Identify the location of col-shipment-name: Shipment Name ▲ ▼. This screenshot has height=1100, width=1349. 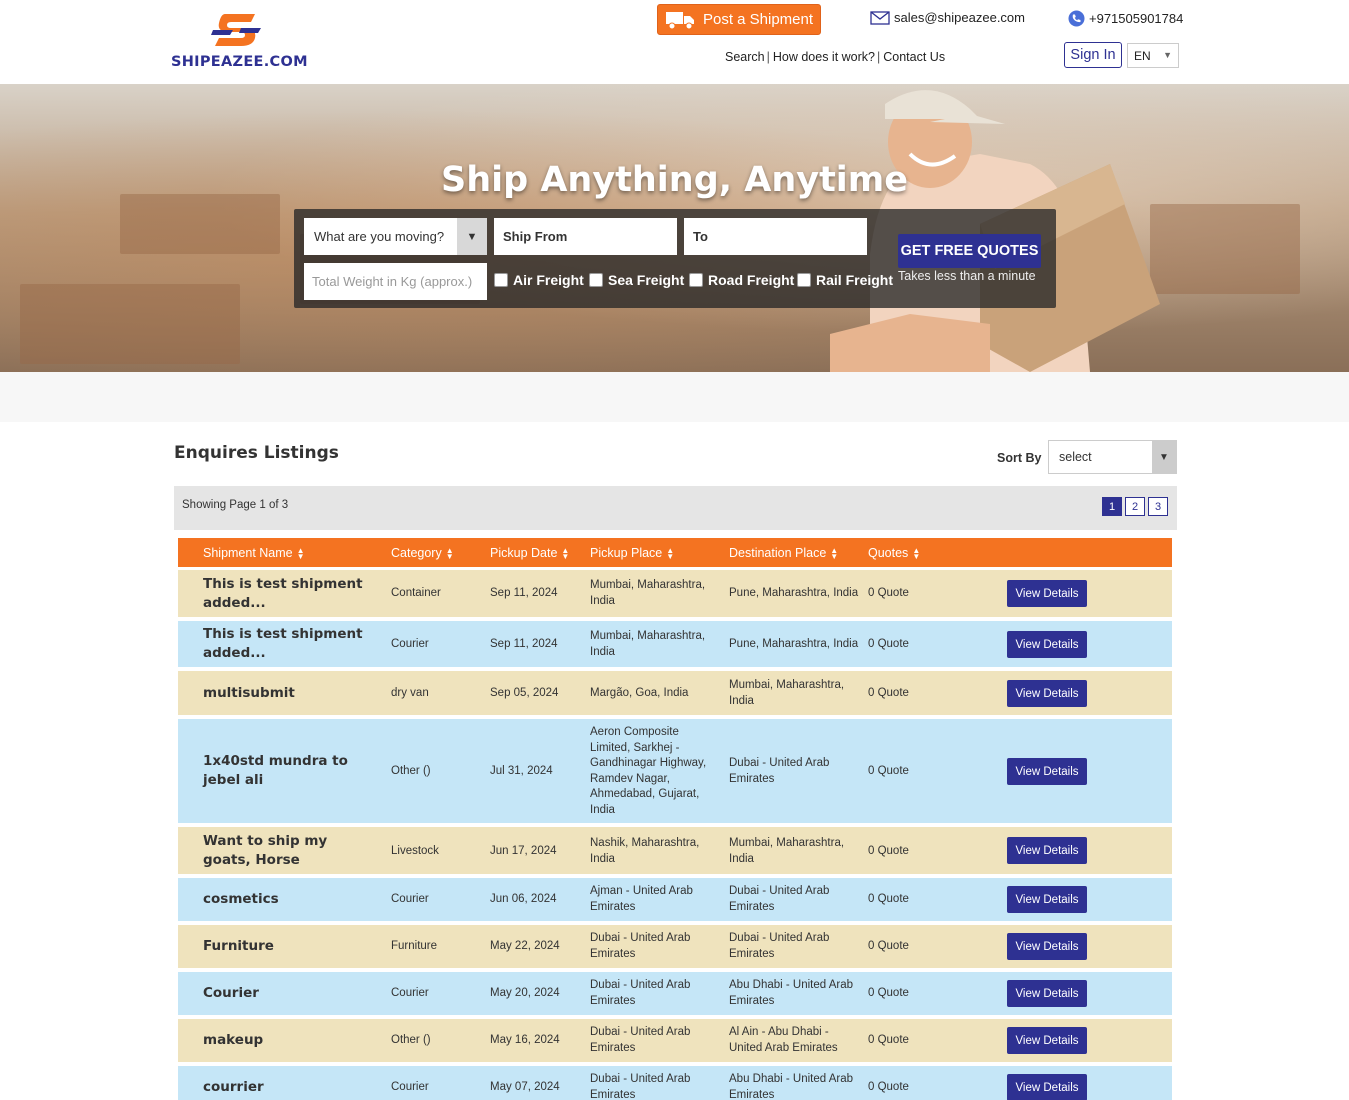
(254, 553).